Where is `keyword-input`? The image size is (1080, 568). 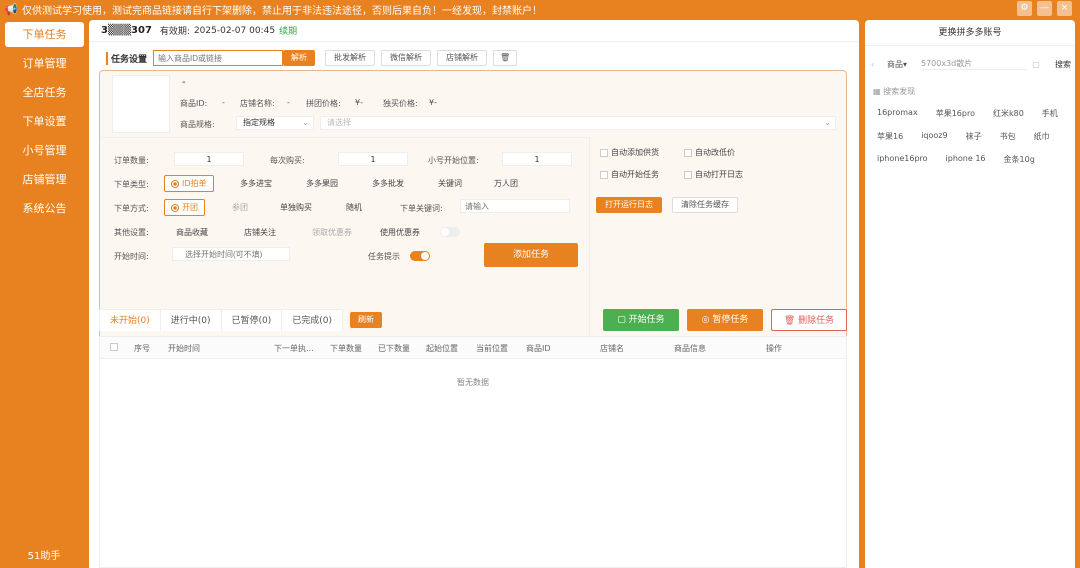
keyword-input is located at coordinates (515, 206).